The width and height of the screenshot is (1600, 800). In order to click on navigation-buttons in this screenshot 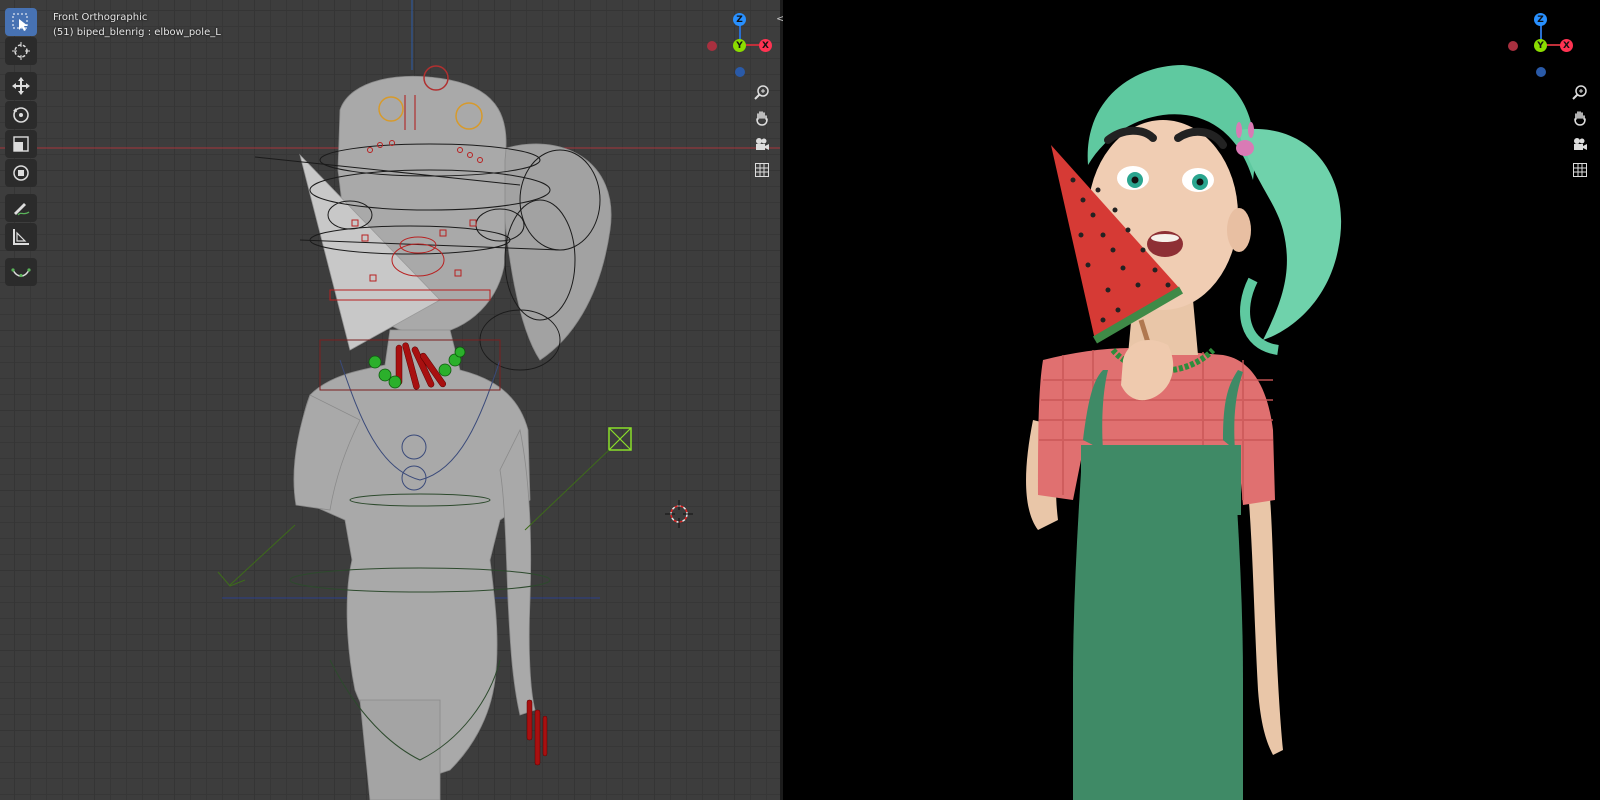, I will do `click(762, 132)`.